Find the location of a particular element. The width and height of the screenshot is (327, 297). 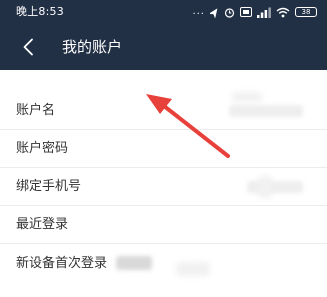

status-bar: 晚上8:53 ... 38 is located at coordinates (163, 12).